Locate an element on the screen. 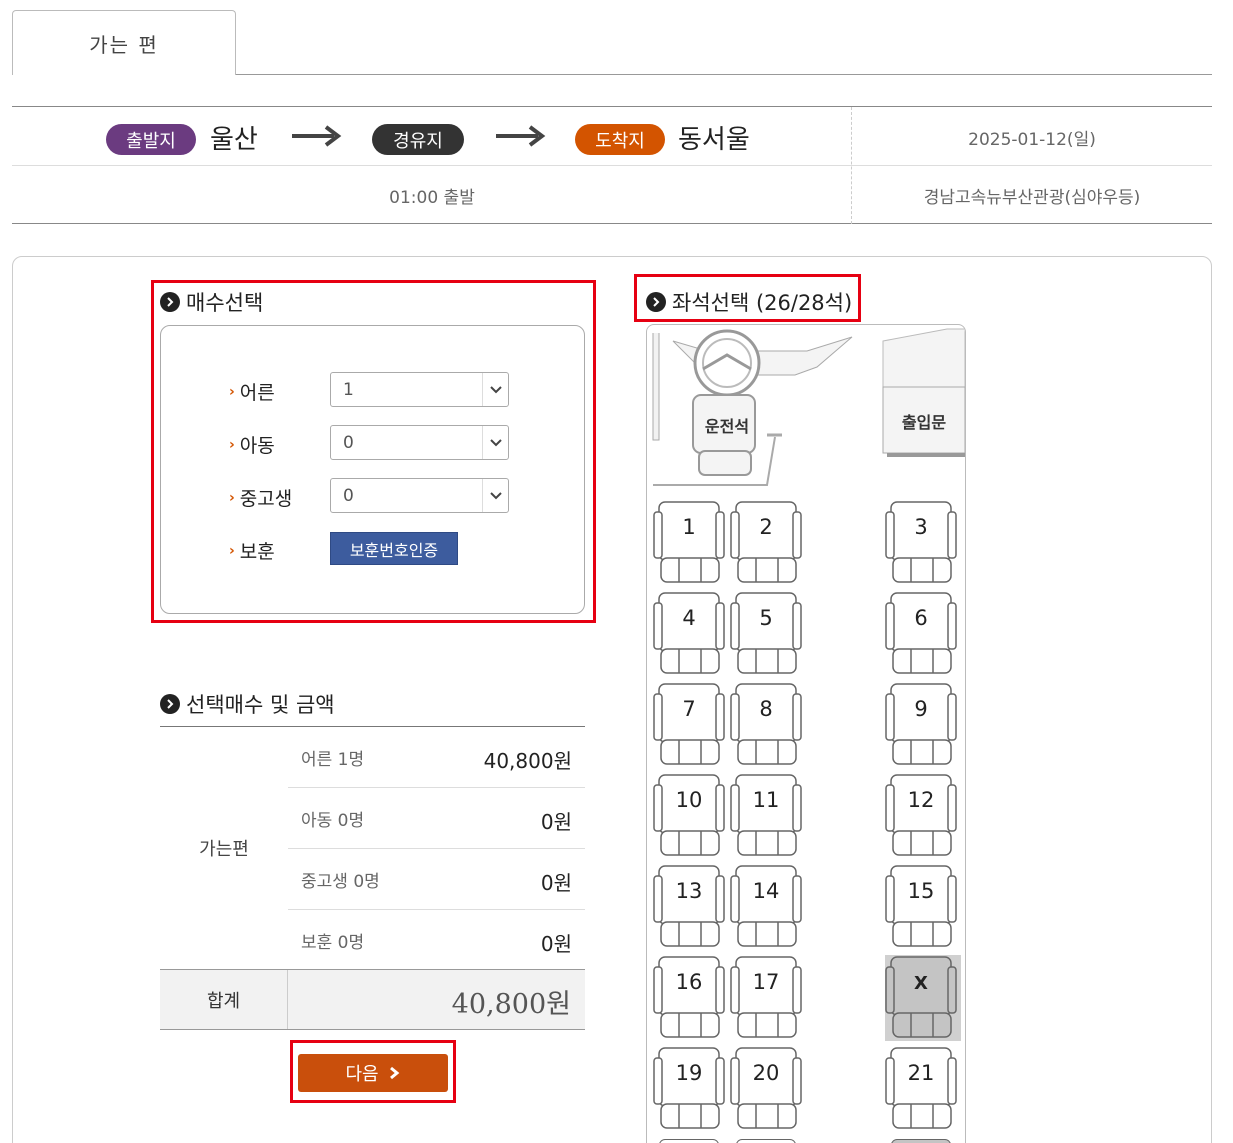 Image resolution: width=1233 pixels, height=1143 pixels. child-label: › 아동 is located at coordinates (252, 444).